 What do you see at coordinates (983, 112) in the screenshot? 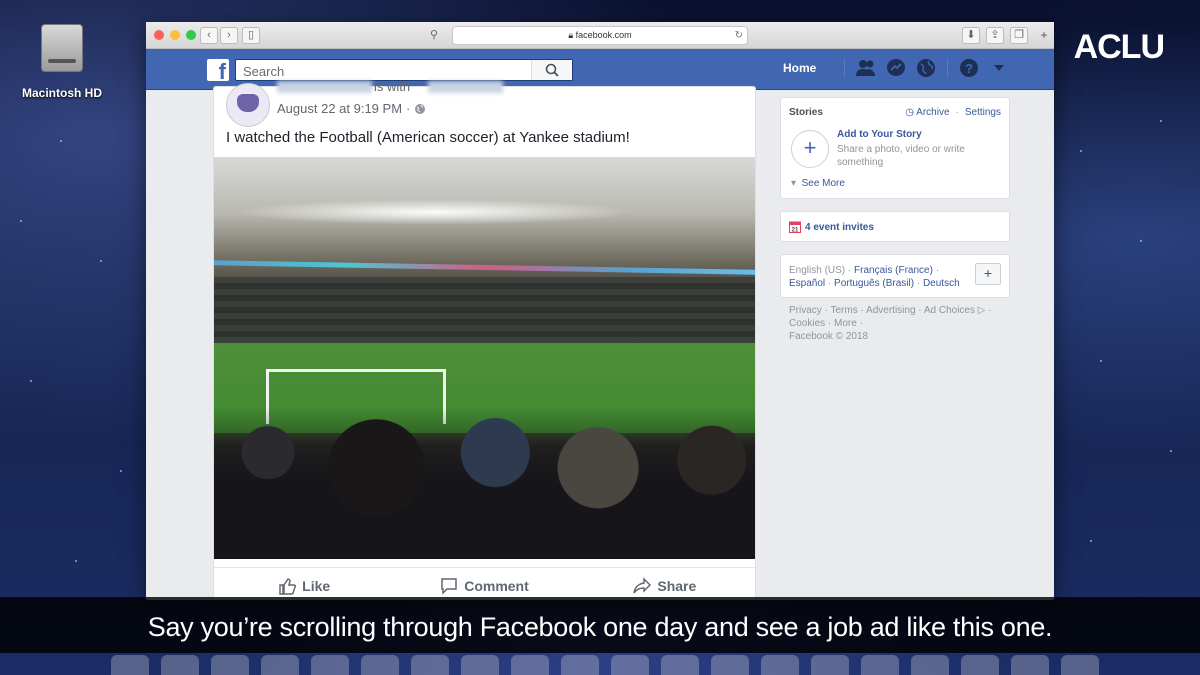
I see `settings-link: Settings` at bounding box center [983, 112].